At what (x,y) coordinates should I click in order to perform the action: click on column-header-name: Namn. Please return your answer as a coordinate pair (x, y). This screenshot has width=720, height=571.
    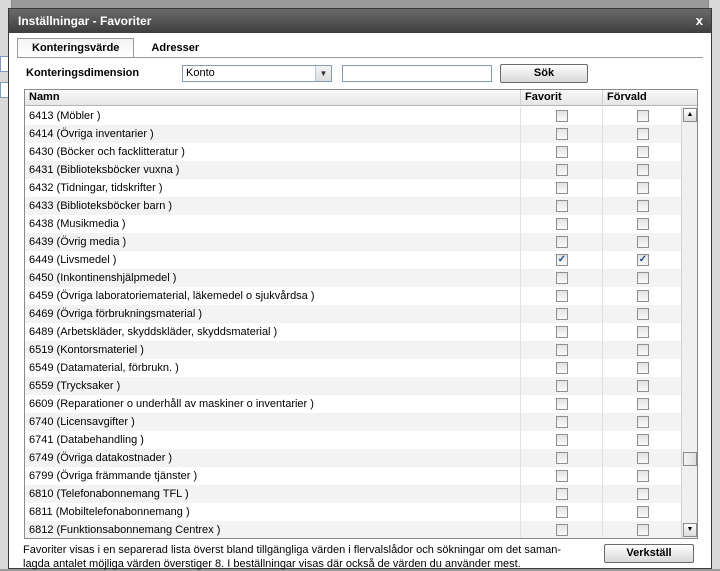
    Looking at the image, I should click on (272, 98).